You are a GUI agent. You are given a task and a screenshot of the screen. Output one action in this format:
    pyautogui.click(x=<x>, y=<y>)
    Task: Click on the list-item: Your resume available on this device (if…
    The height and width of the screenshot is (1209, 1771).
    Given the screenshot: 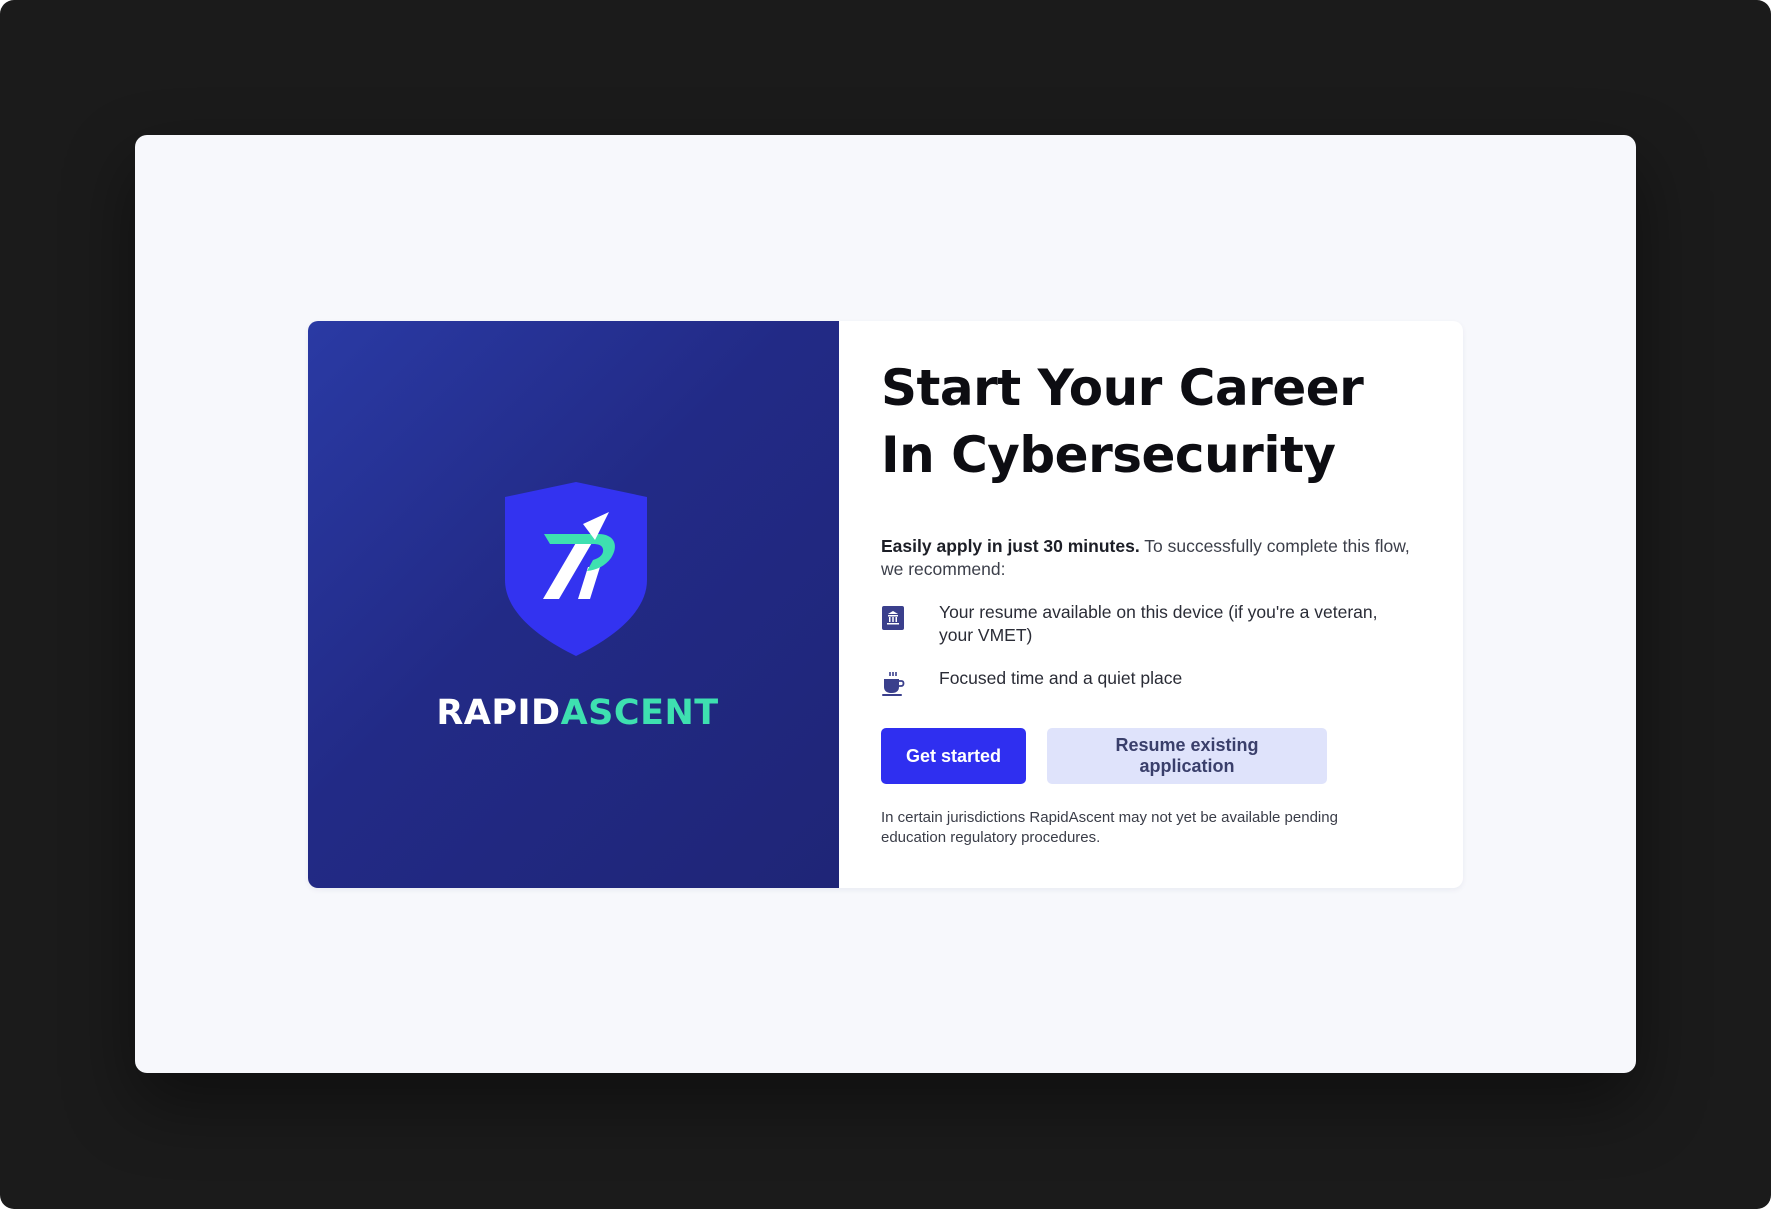 What is the action you would take?
    pyautogui.click(x=1151, y=624)
    